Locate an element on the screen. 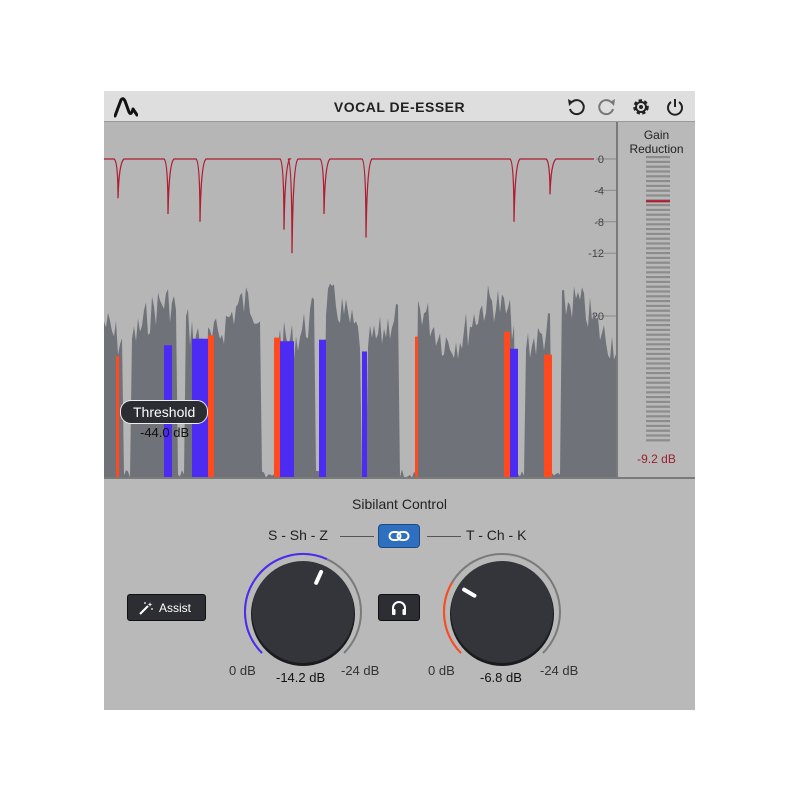  threshold-value: -44.0 dB is located at coordinates (165, 432).